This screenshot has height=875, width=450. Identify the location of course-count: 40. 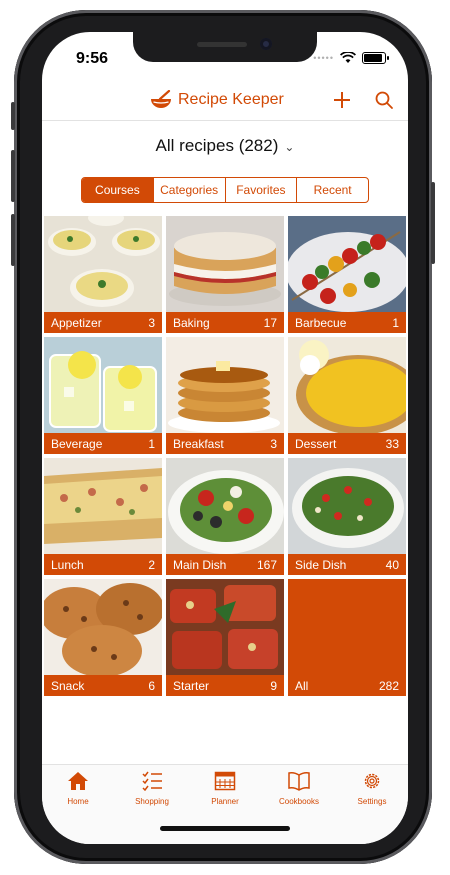
(392, 564).